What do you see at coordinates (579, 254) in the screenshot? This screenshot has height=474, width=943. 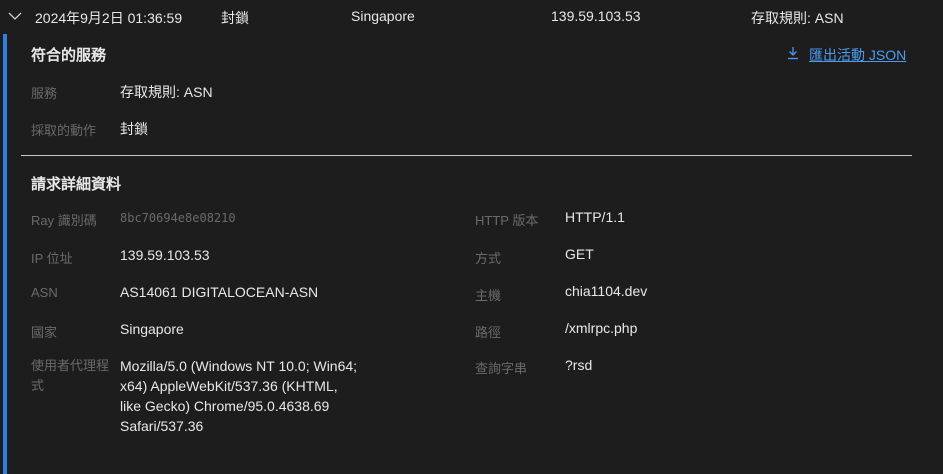 I see `method-value: GET` at bounding box center [579, 254].